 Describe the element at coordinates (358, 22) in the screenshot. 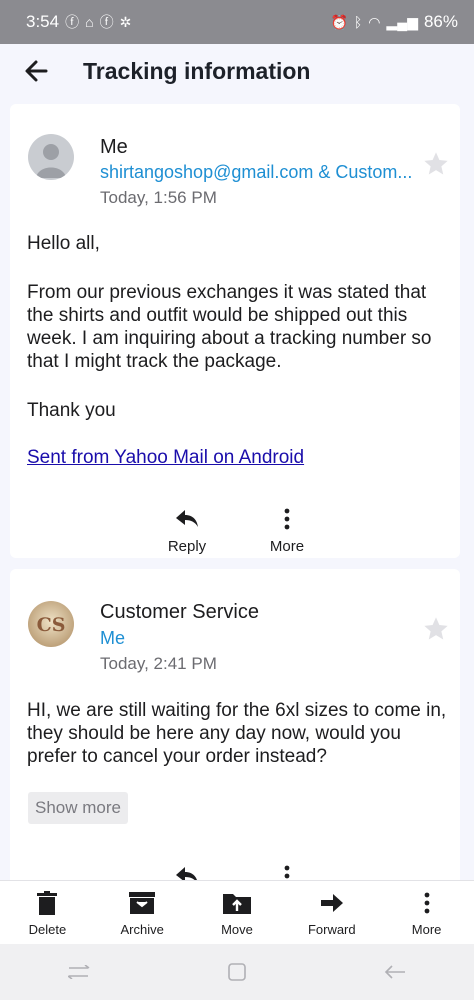

I see `bluetooth-icon: ᛒ` at that location.